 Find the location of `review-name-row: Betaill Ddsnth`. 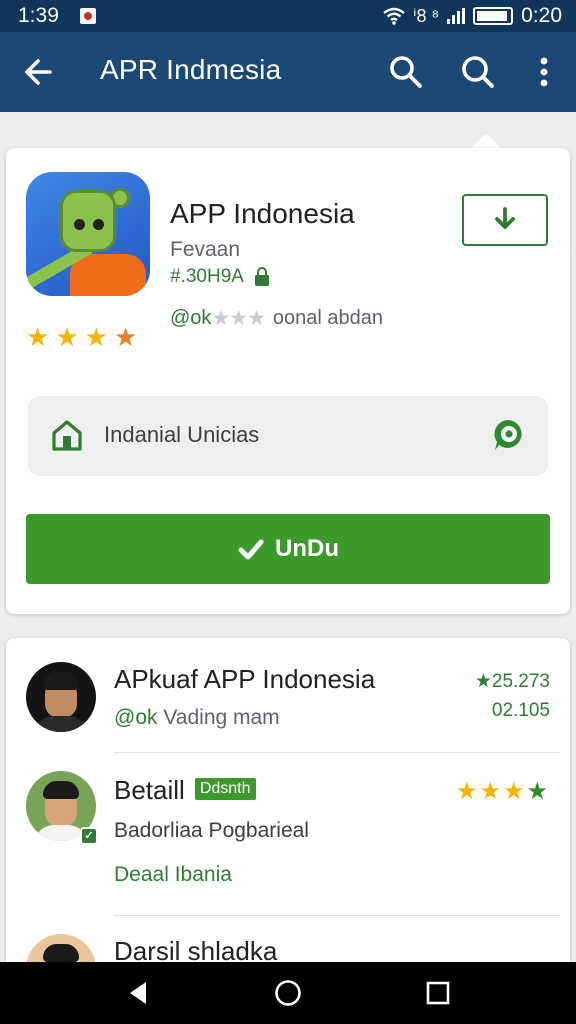

review-name-row: Betaill Ddsnth is located at coordinates (185, 790).